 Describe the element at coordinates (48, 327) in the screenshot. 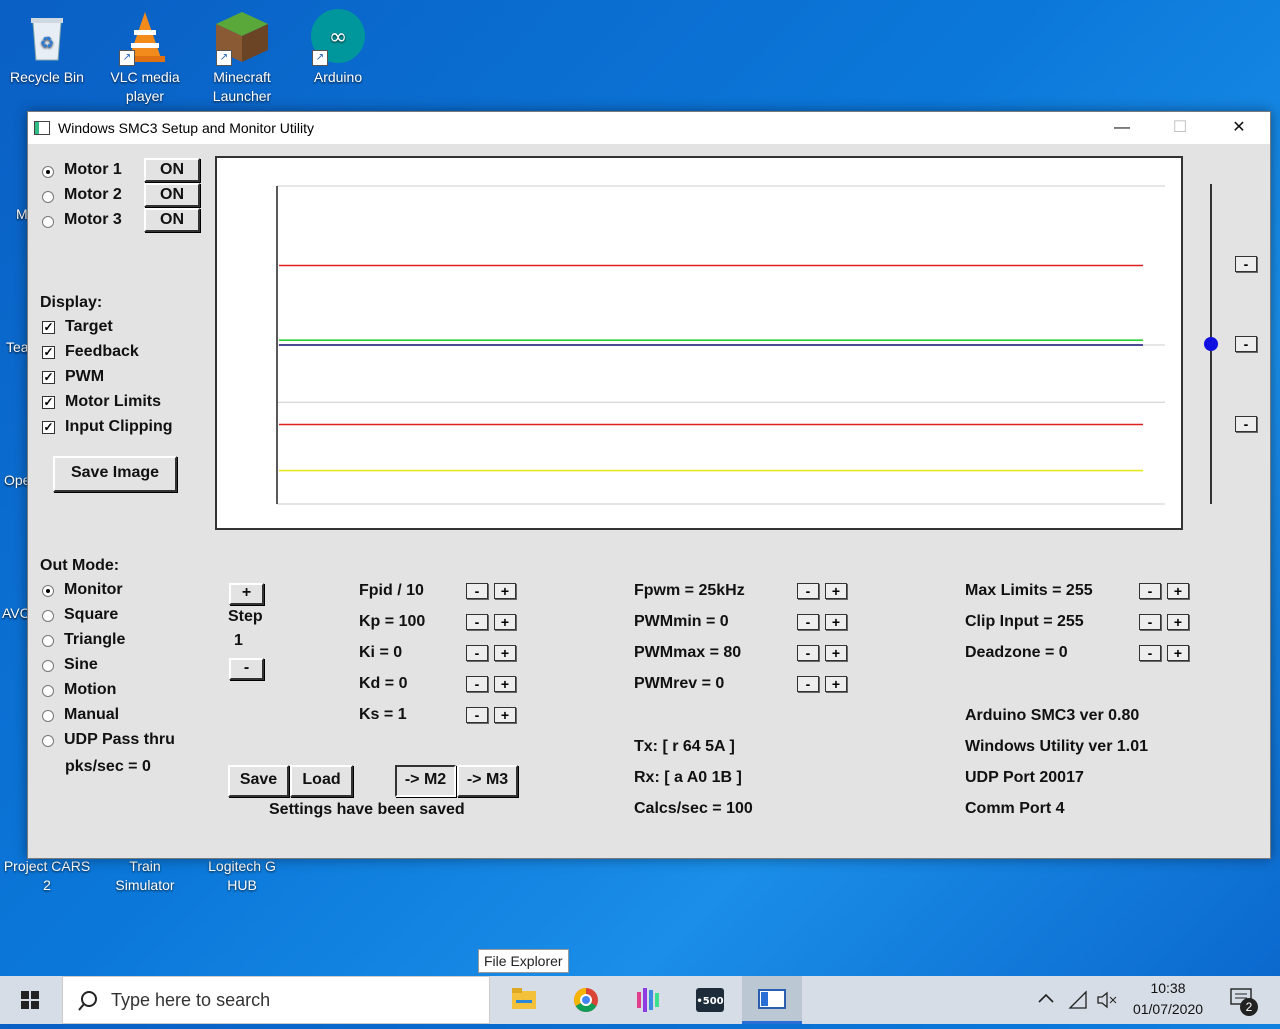

I see `target-checkbox: ✓` at that location.